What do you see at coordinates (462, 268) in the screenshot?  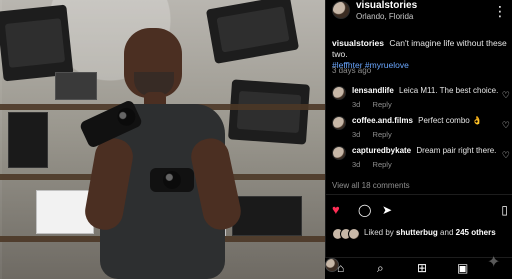 I see `reels-icon: ▣` at bounding box center [462, 268].